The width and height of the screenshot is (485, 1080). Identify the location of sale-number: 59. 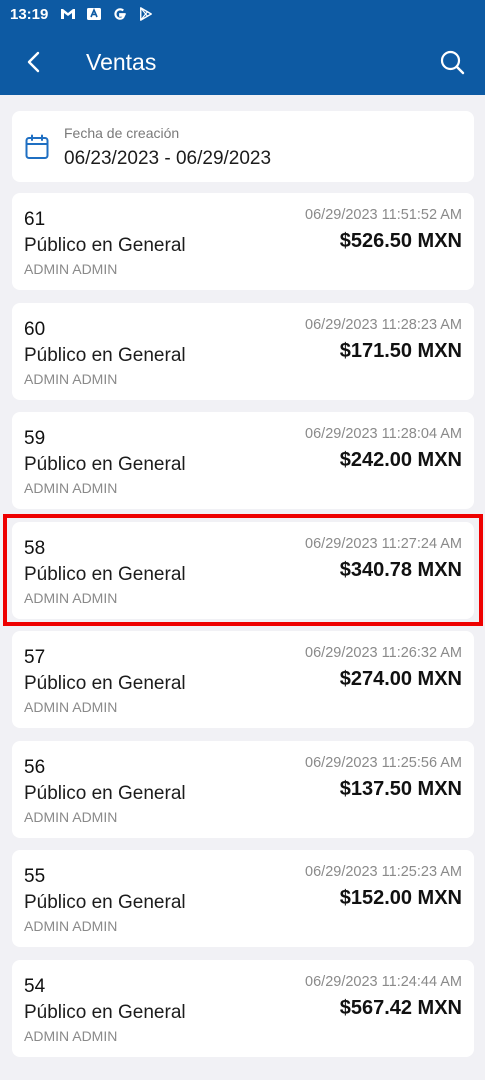
(35, 438).